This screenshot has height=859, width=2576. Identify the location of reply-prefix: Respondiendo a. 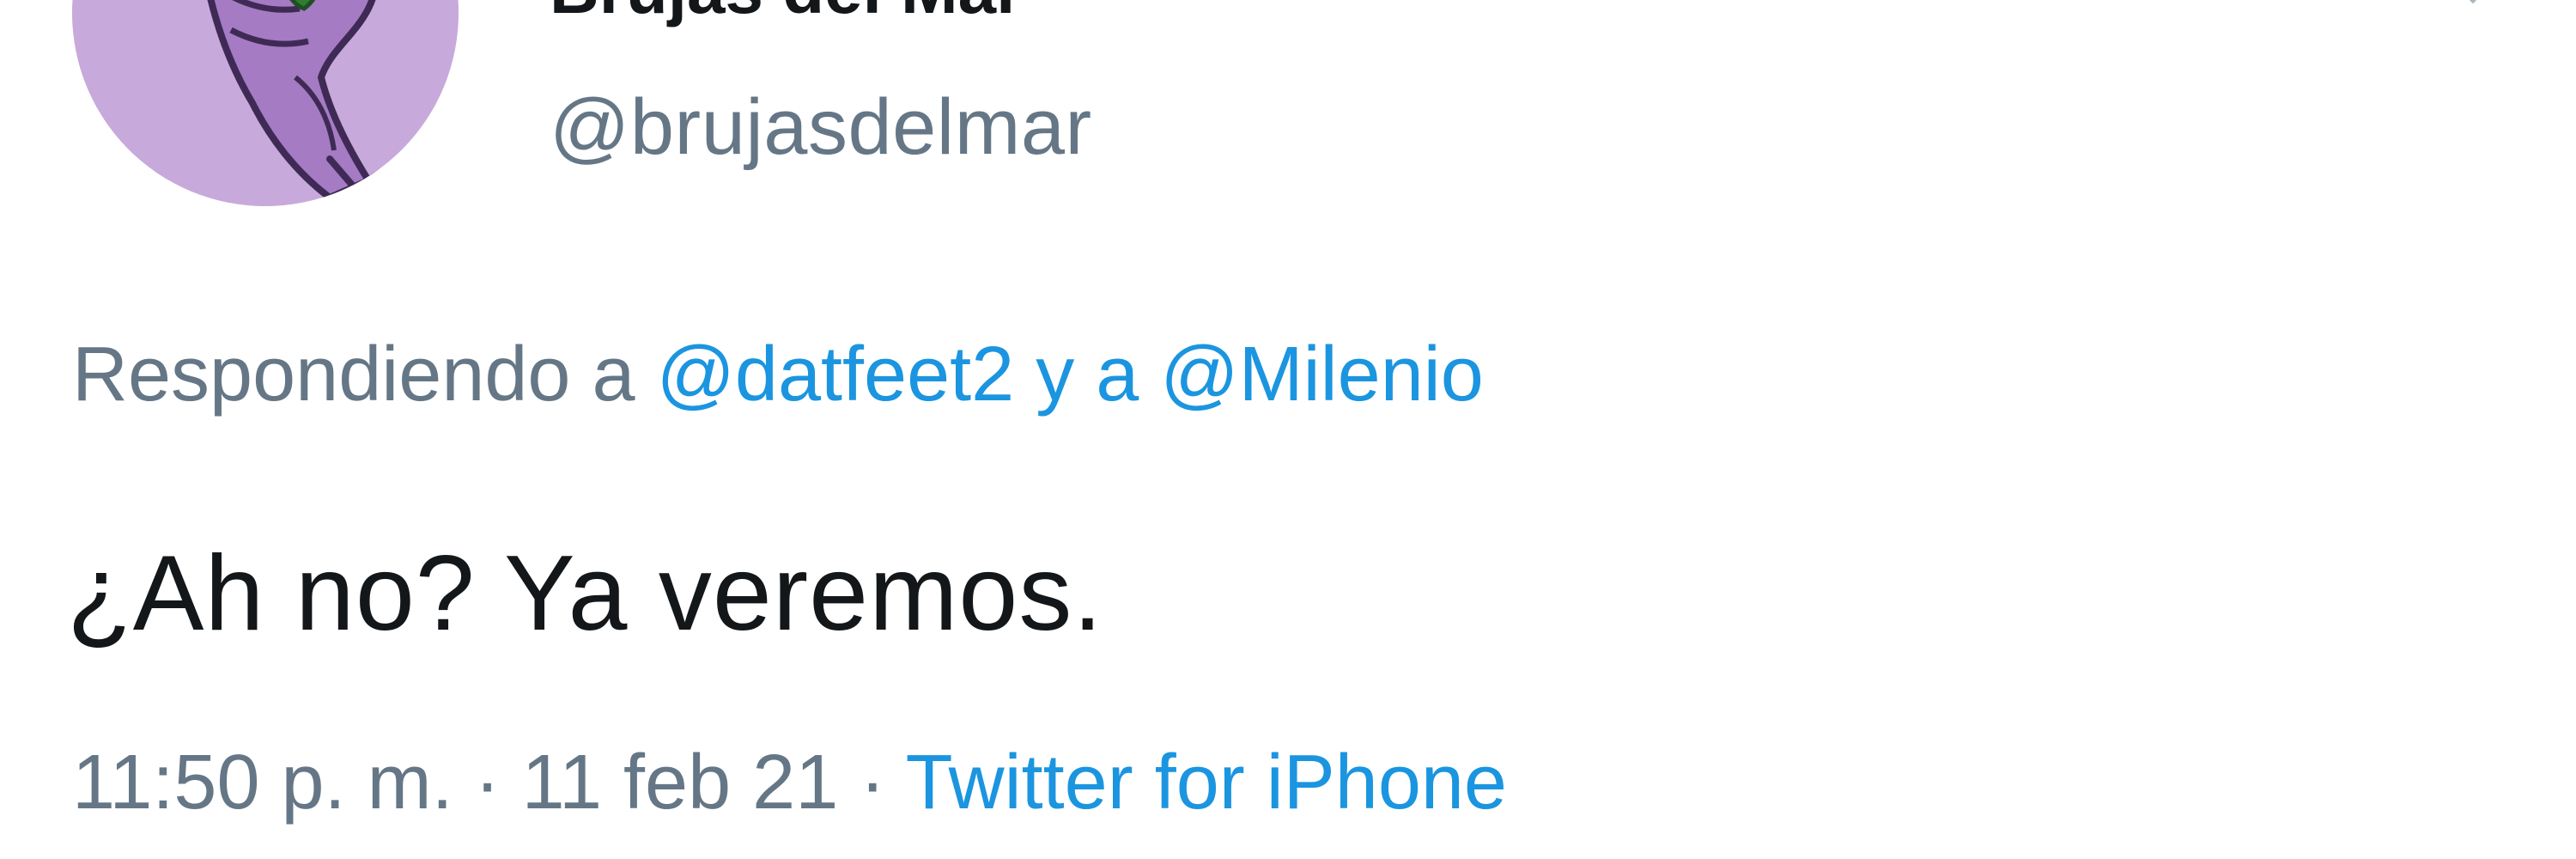
(354, 375).